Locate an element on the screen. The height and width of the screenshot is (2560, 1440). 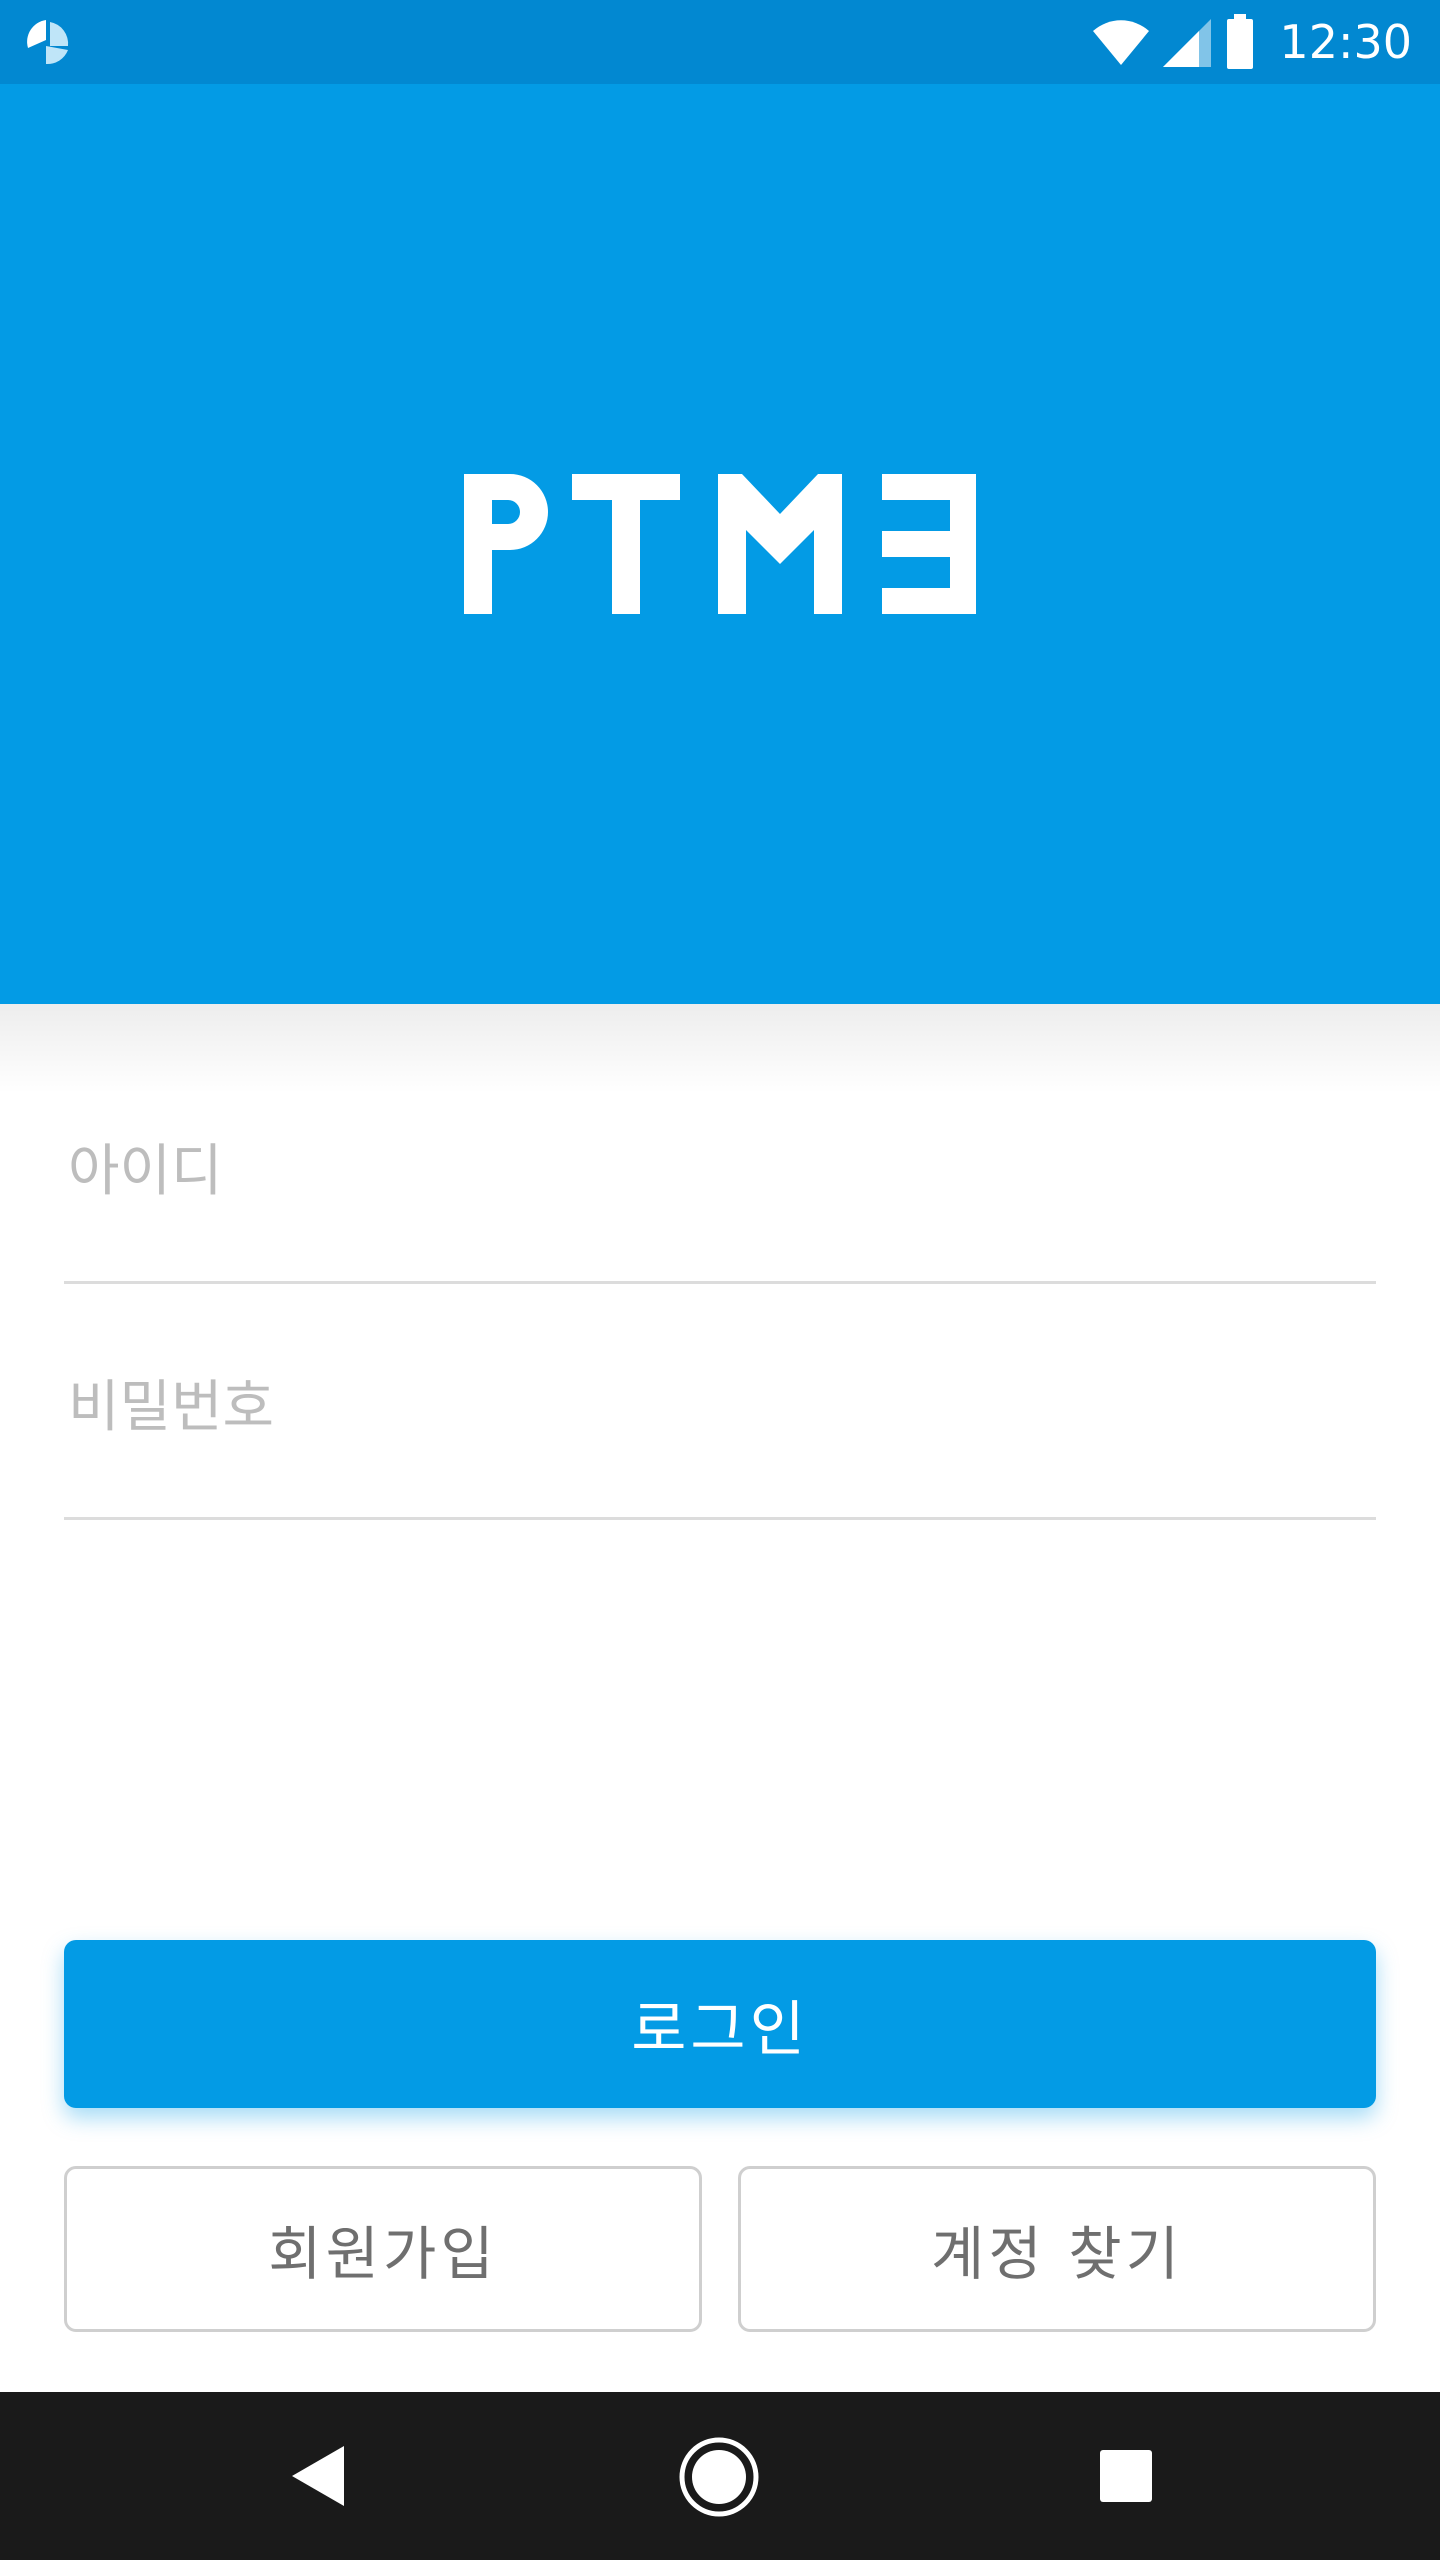
back-icon is located at coordinates (318, 2476).